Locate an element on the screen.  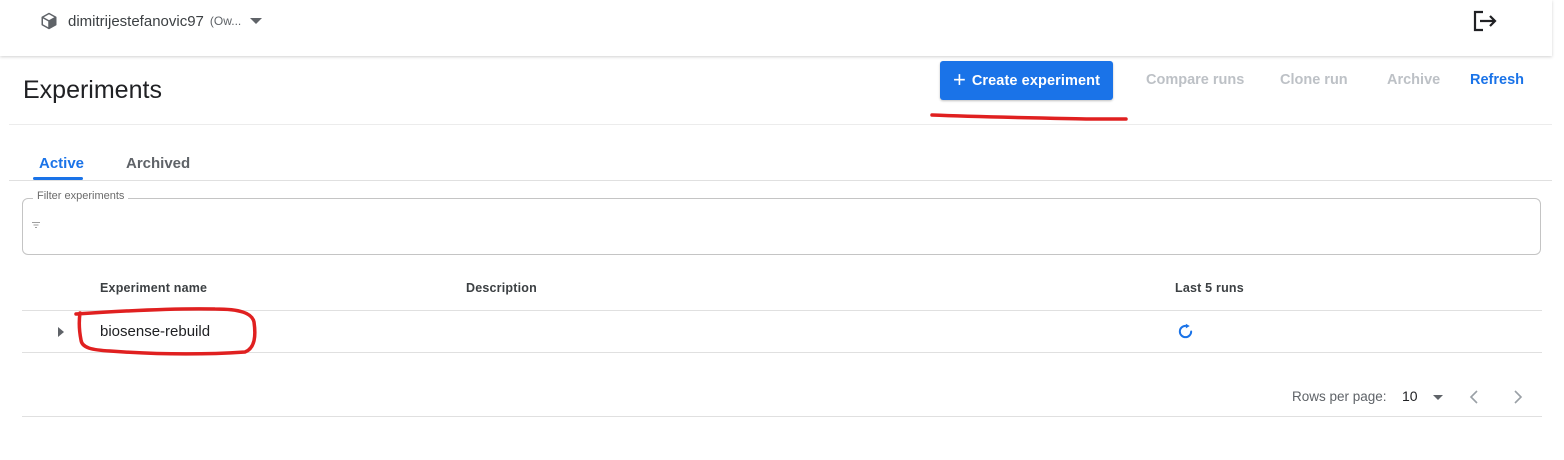
column-header-experiment-name: Experiment name is located at coordinates (153, 288).